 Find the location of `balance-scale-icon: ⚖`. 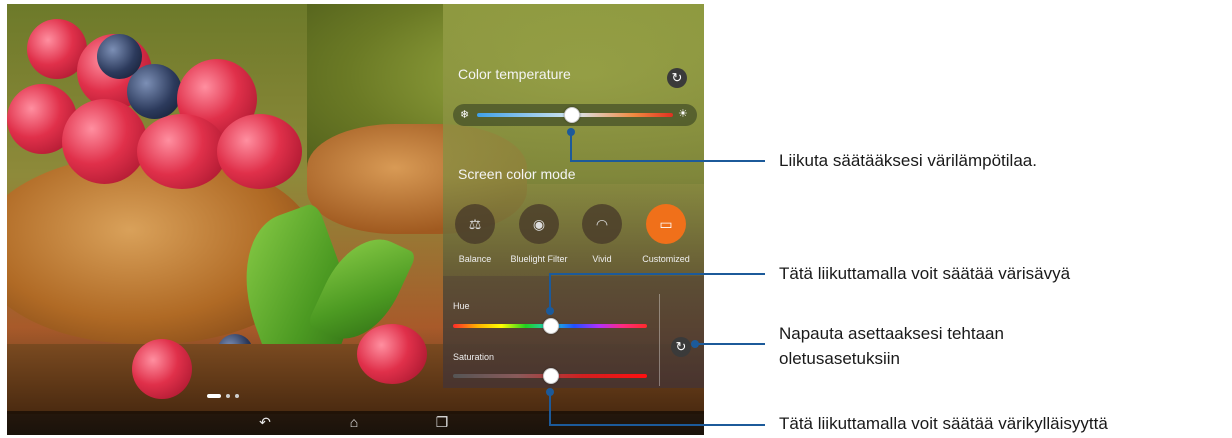

balance-scale-icon: ⚖ is located at coordinates (475, 224).